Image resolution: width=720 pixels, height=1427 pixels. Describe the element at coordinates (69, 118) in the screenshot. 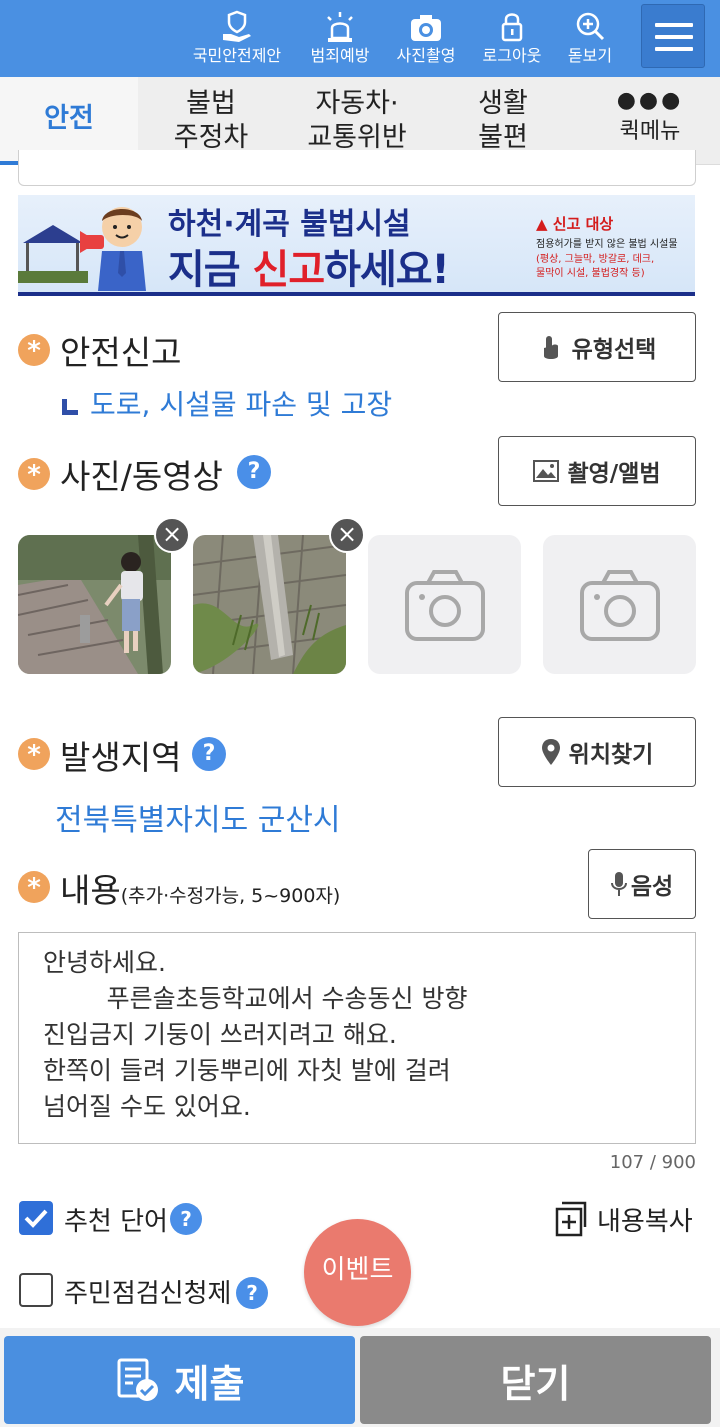

I see `tab-safety-label: 안전` at that location.